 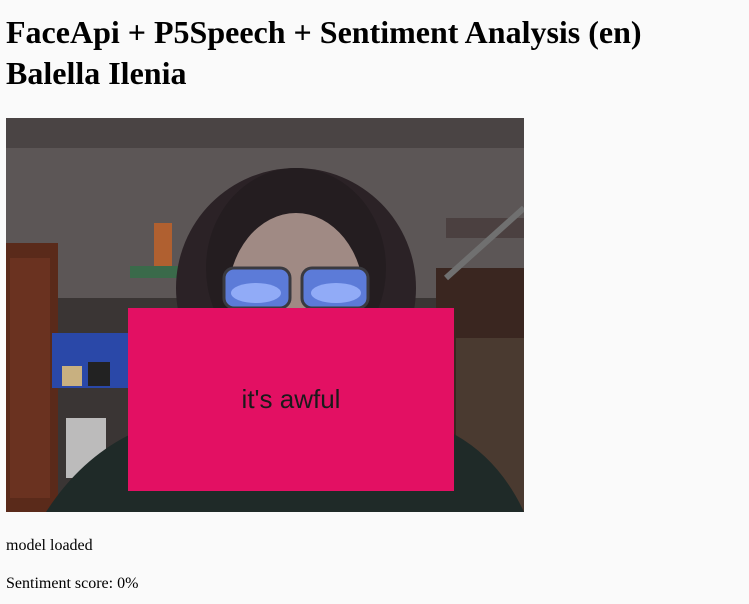 I want to click on speech-text: it's awful, so click(x=291, y=399).